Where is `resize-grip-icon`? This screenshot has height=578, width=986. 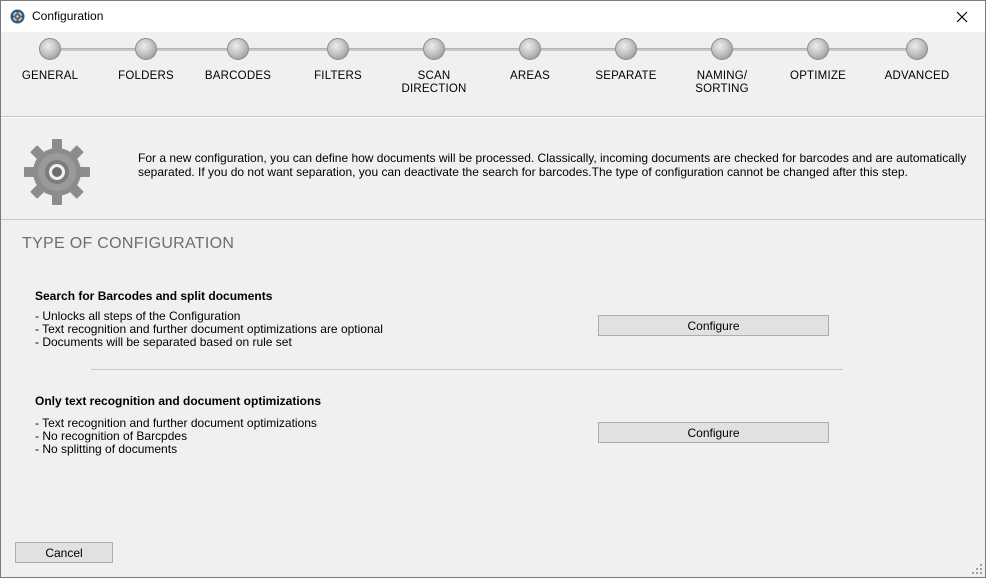 resize-grip-icon is located at coordinates (977, 569).